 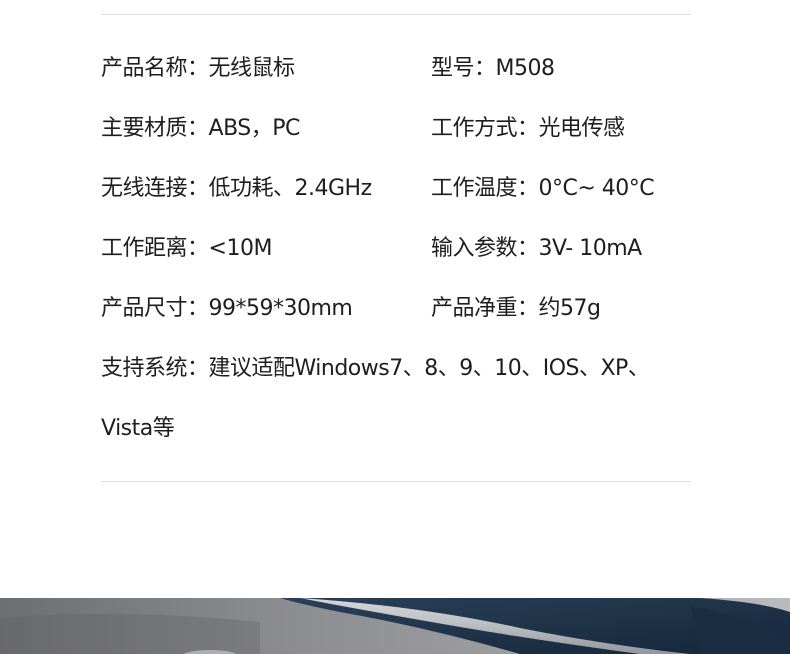 I want to click on spec-systems-value-continued: Vista等, so click(x=138, y=428).